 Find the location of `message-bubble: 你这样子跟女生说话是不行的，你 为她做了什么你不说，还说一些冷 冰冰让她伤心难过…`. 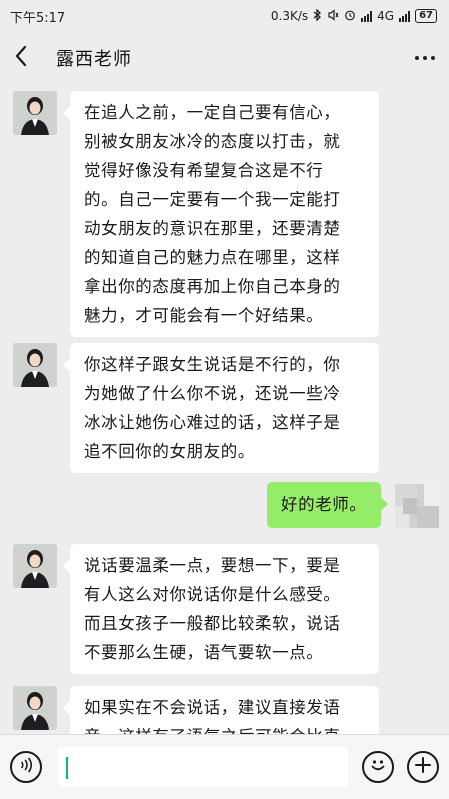

message-bubble: 你这样子跟女生说话是不行的，你 为她做了什么你不说，还说一些冷 冰冰让她伤心难过… is located at coordinates (224, 408).